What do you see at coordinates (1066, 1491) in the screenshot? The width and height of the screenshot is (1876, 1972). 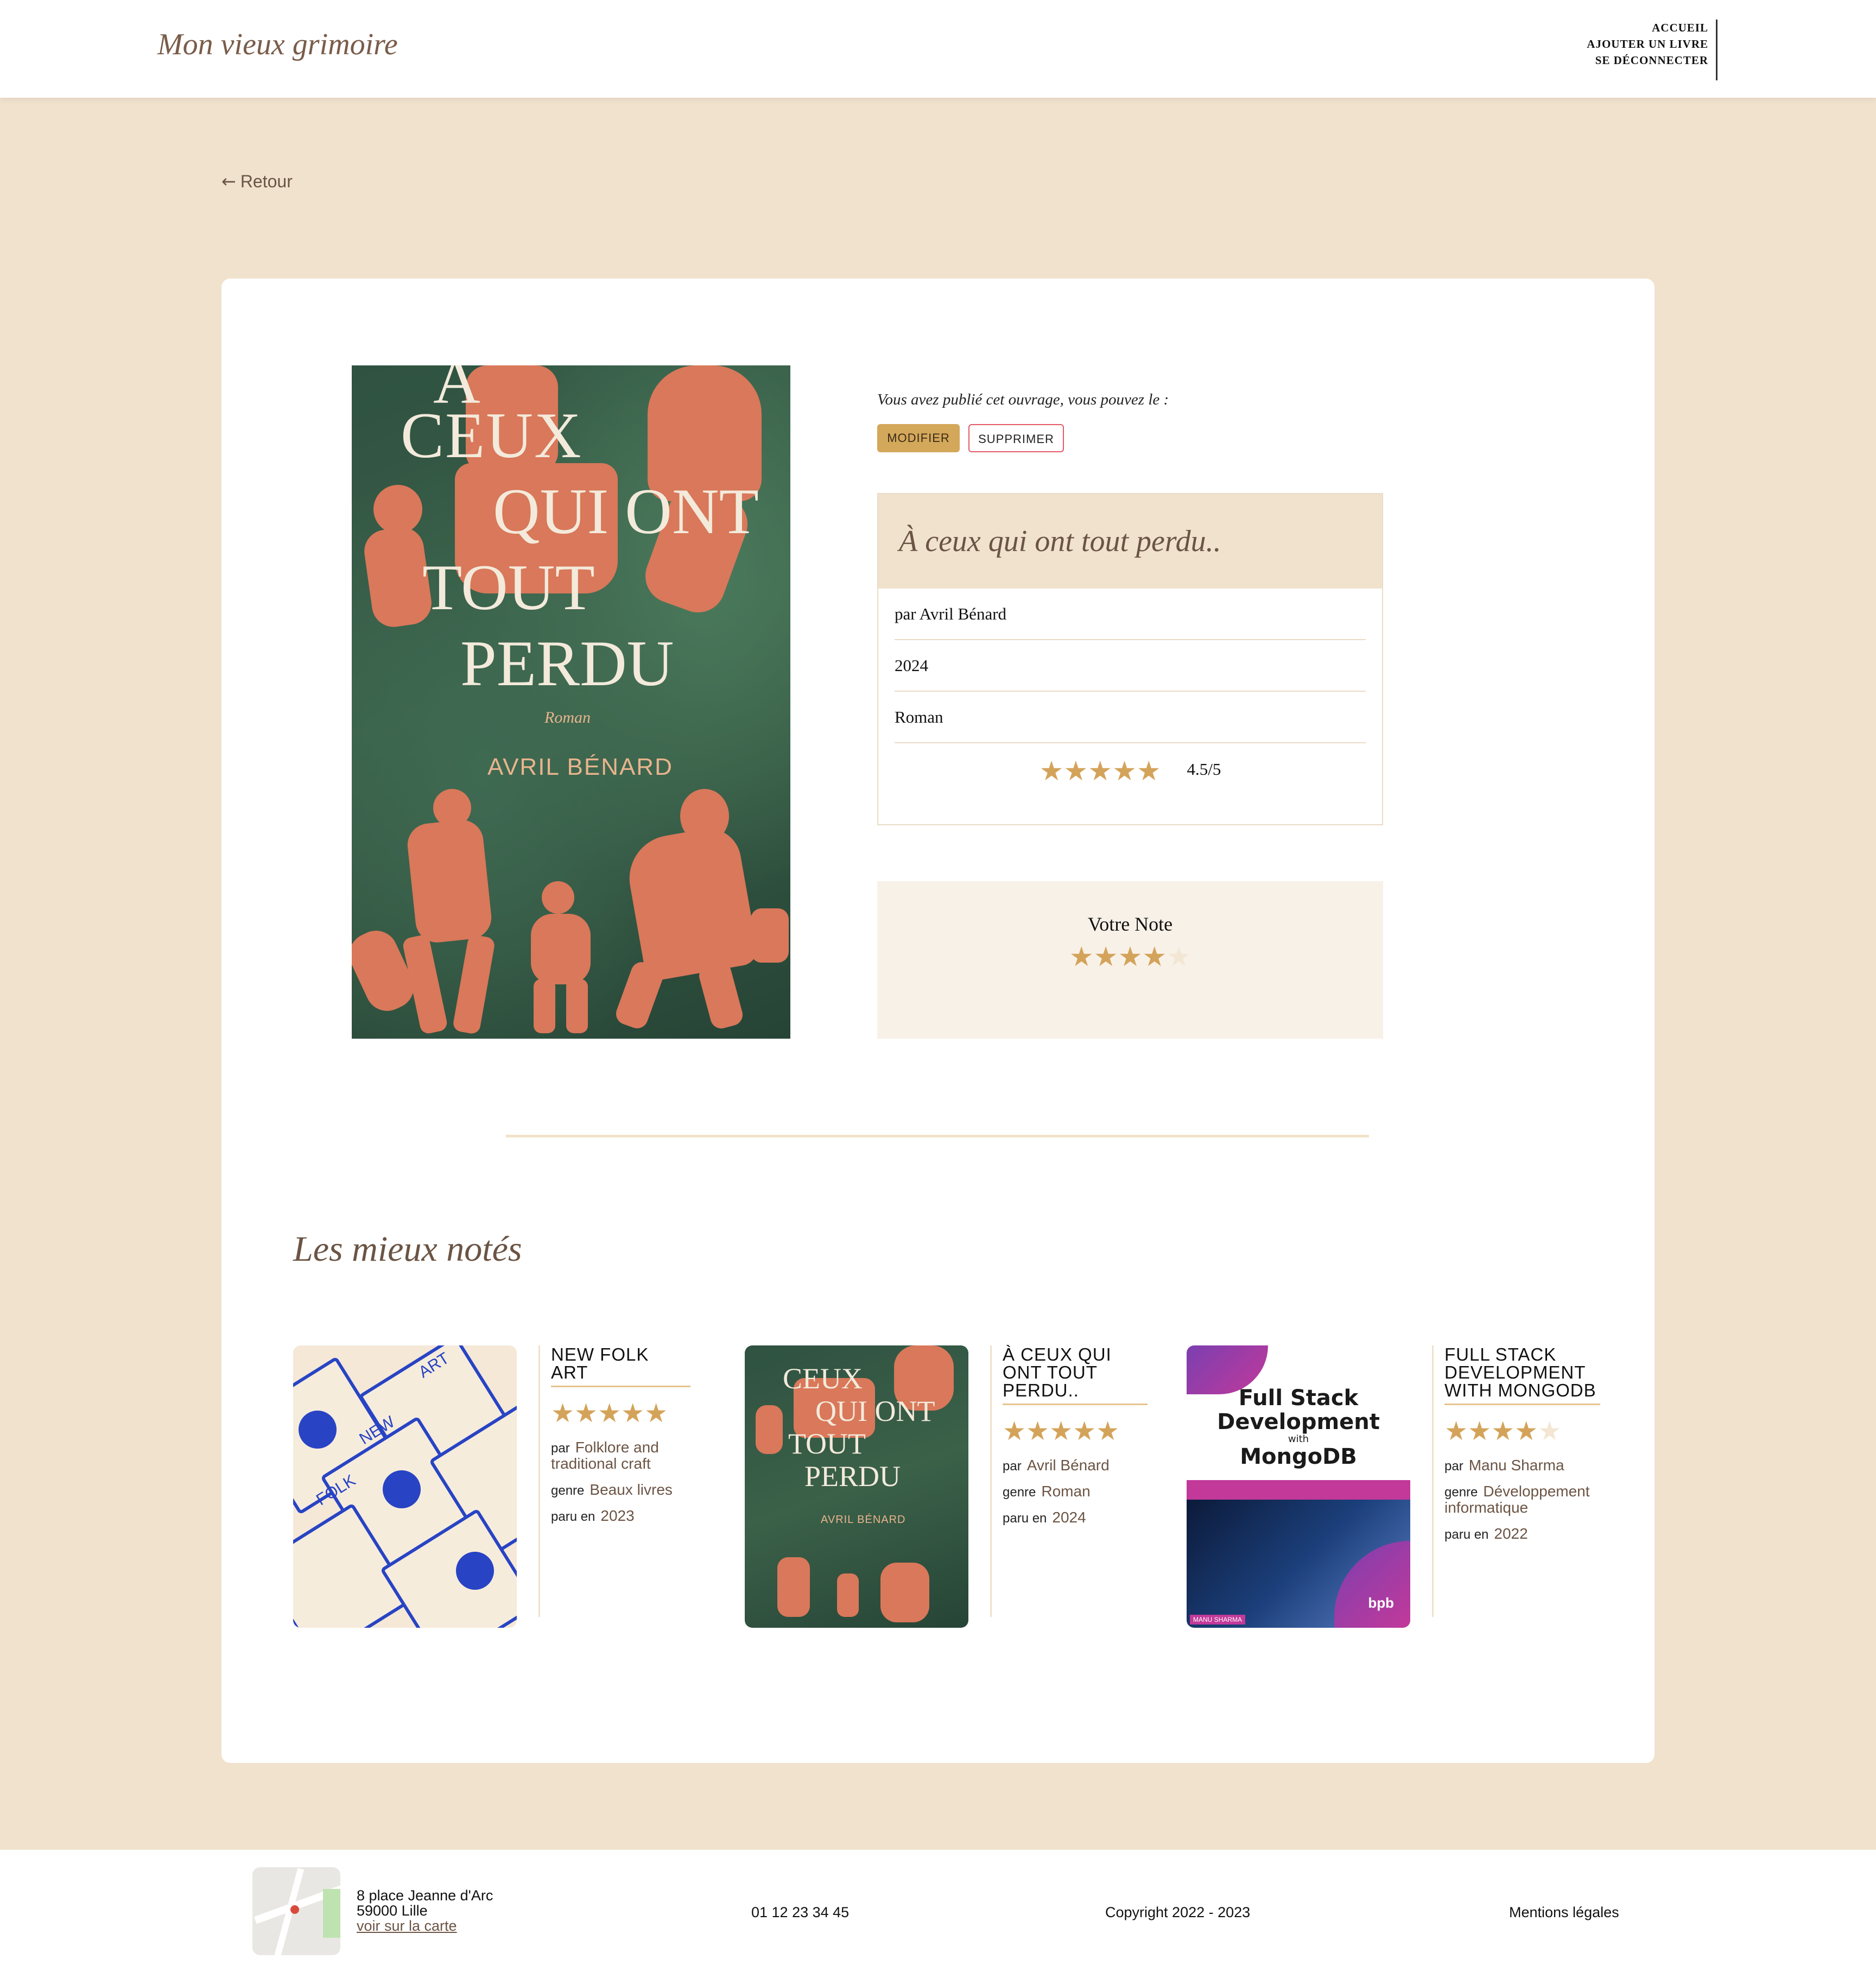 I see `book-genre: Roman` at bounding box center [1066, 1491].